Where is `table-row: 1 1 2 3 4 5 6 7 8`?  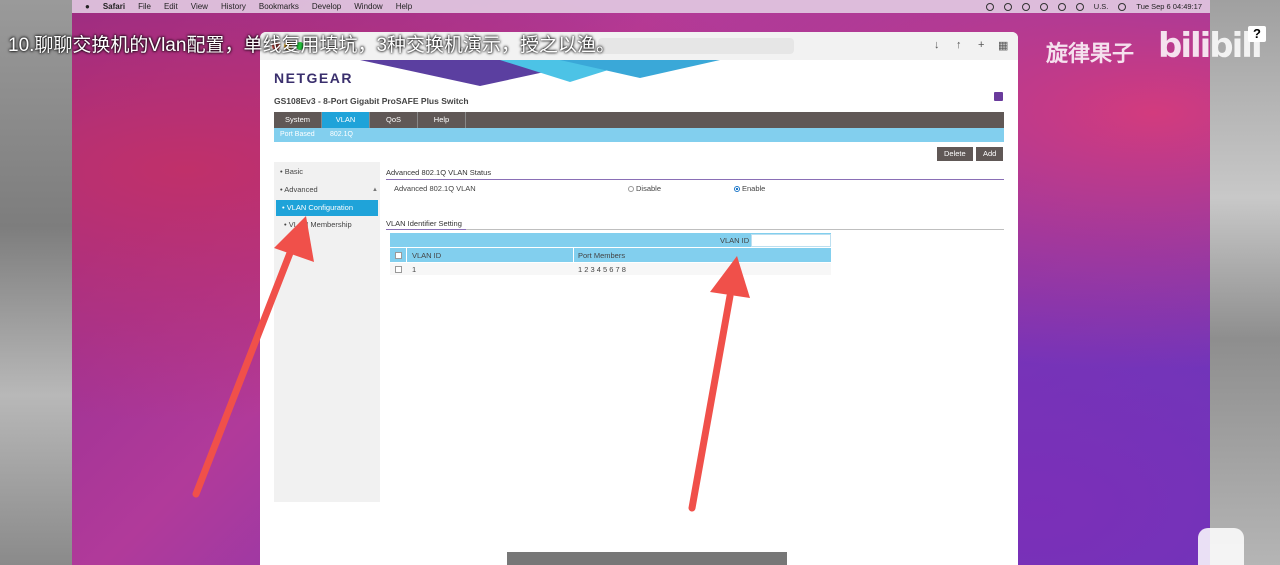
table-row: 1 1 2 3 4 5 6 7 8 is located at coordinates (610, 269).